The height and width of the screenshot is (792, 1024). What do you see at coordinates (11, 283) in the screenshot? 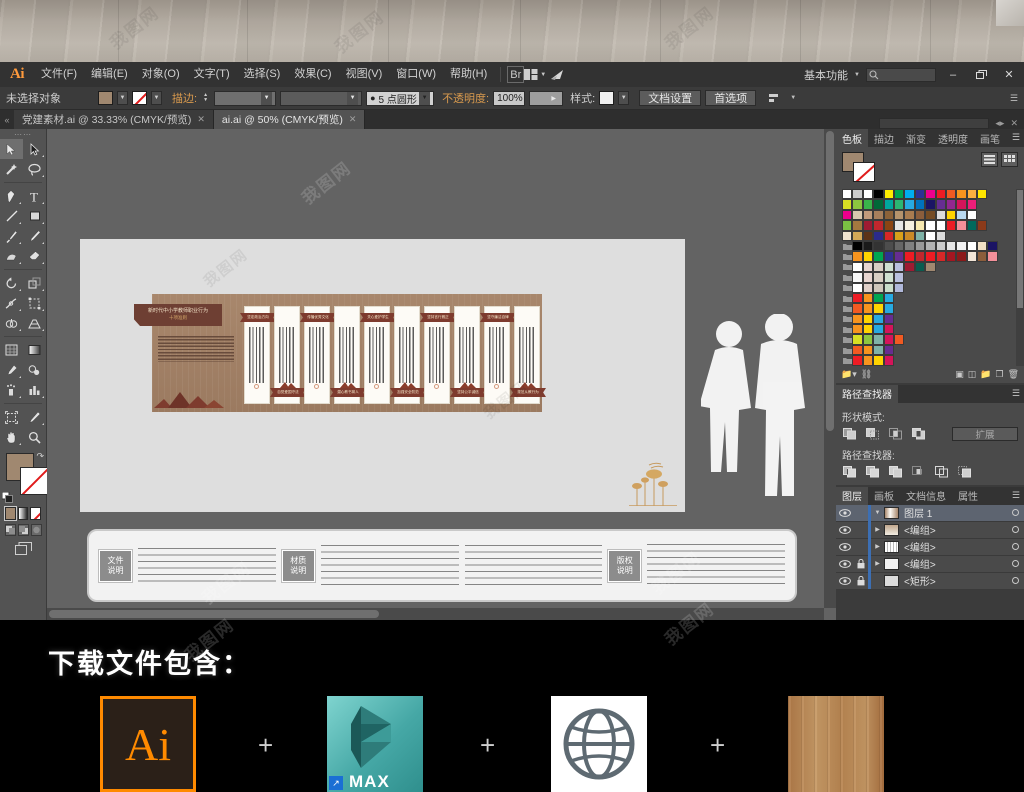
I see `rotate-tool` at bounding box center [11, 283].